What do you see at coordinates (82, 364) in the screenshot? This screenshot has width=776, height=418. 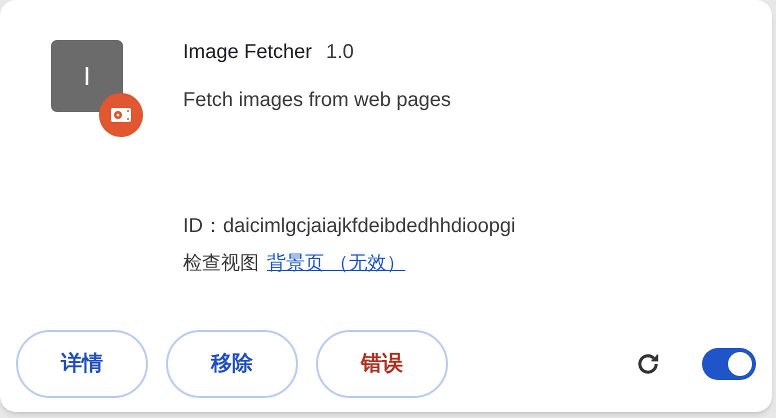 I see `action-button: 详情` at bounding box center [82, 364].